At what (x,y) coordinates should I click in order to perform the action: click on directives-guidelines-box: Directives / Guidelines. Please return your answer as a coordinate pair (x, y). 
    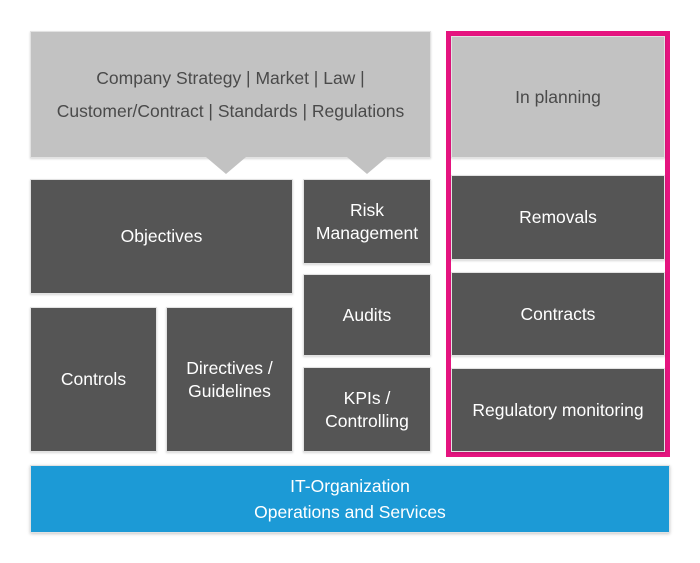
    Looking at the image, I should click on (229, 379).